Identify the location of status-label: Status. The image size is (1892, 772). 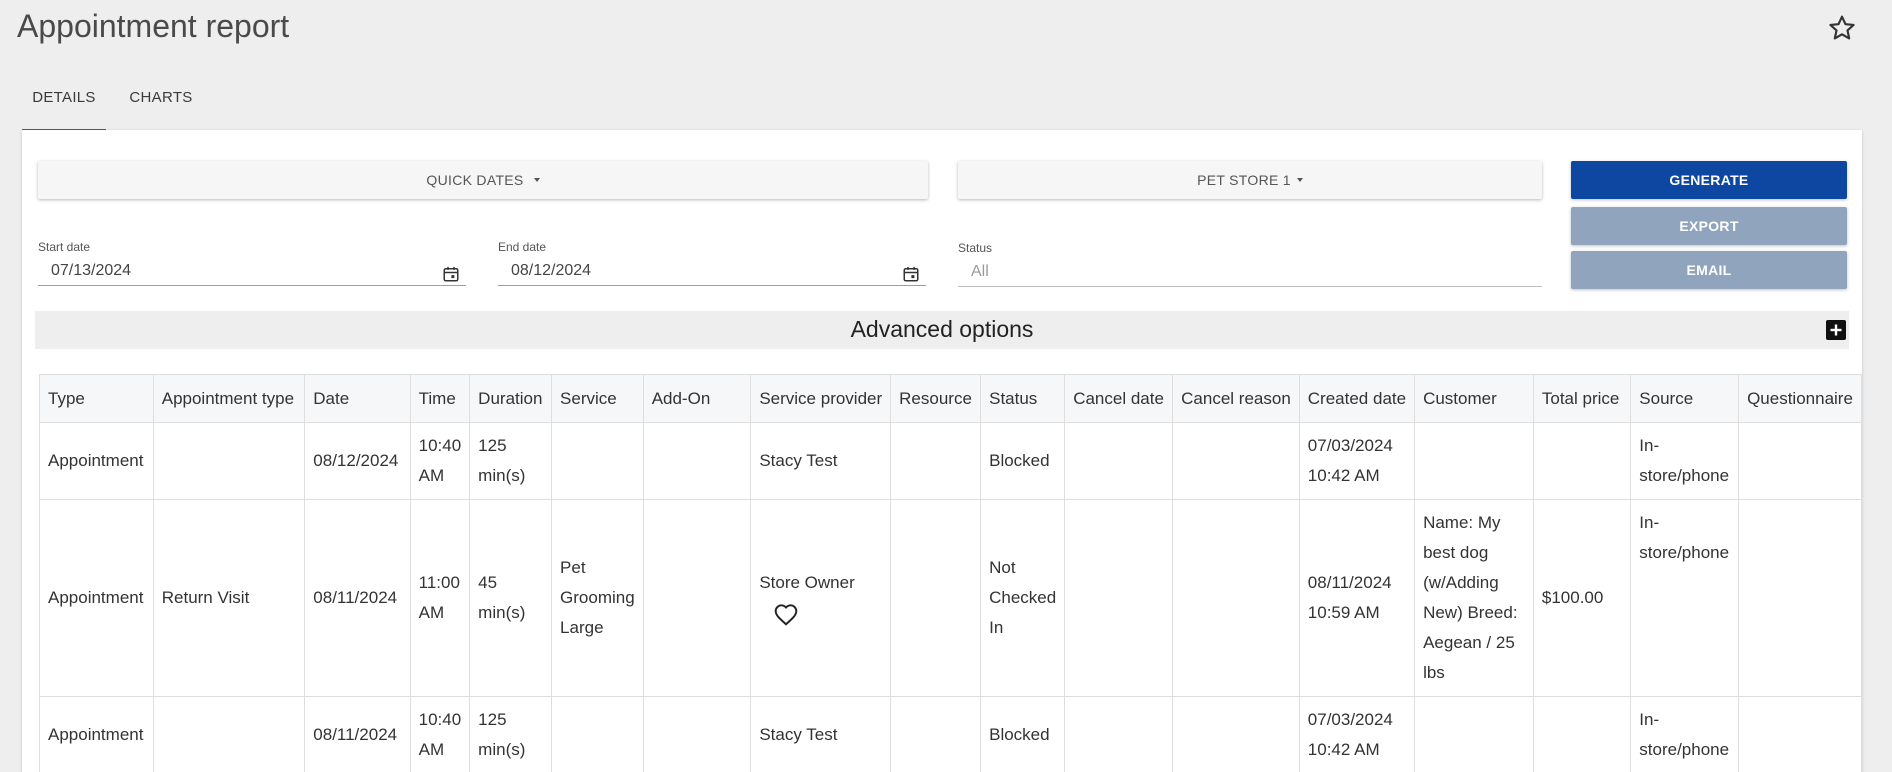
(975, 248).